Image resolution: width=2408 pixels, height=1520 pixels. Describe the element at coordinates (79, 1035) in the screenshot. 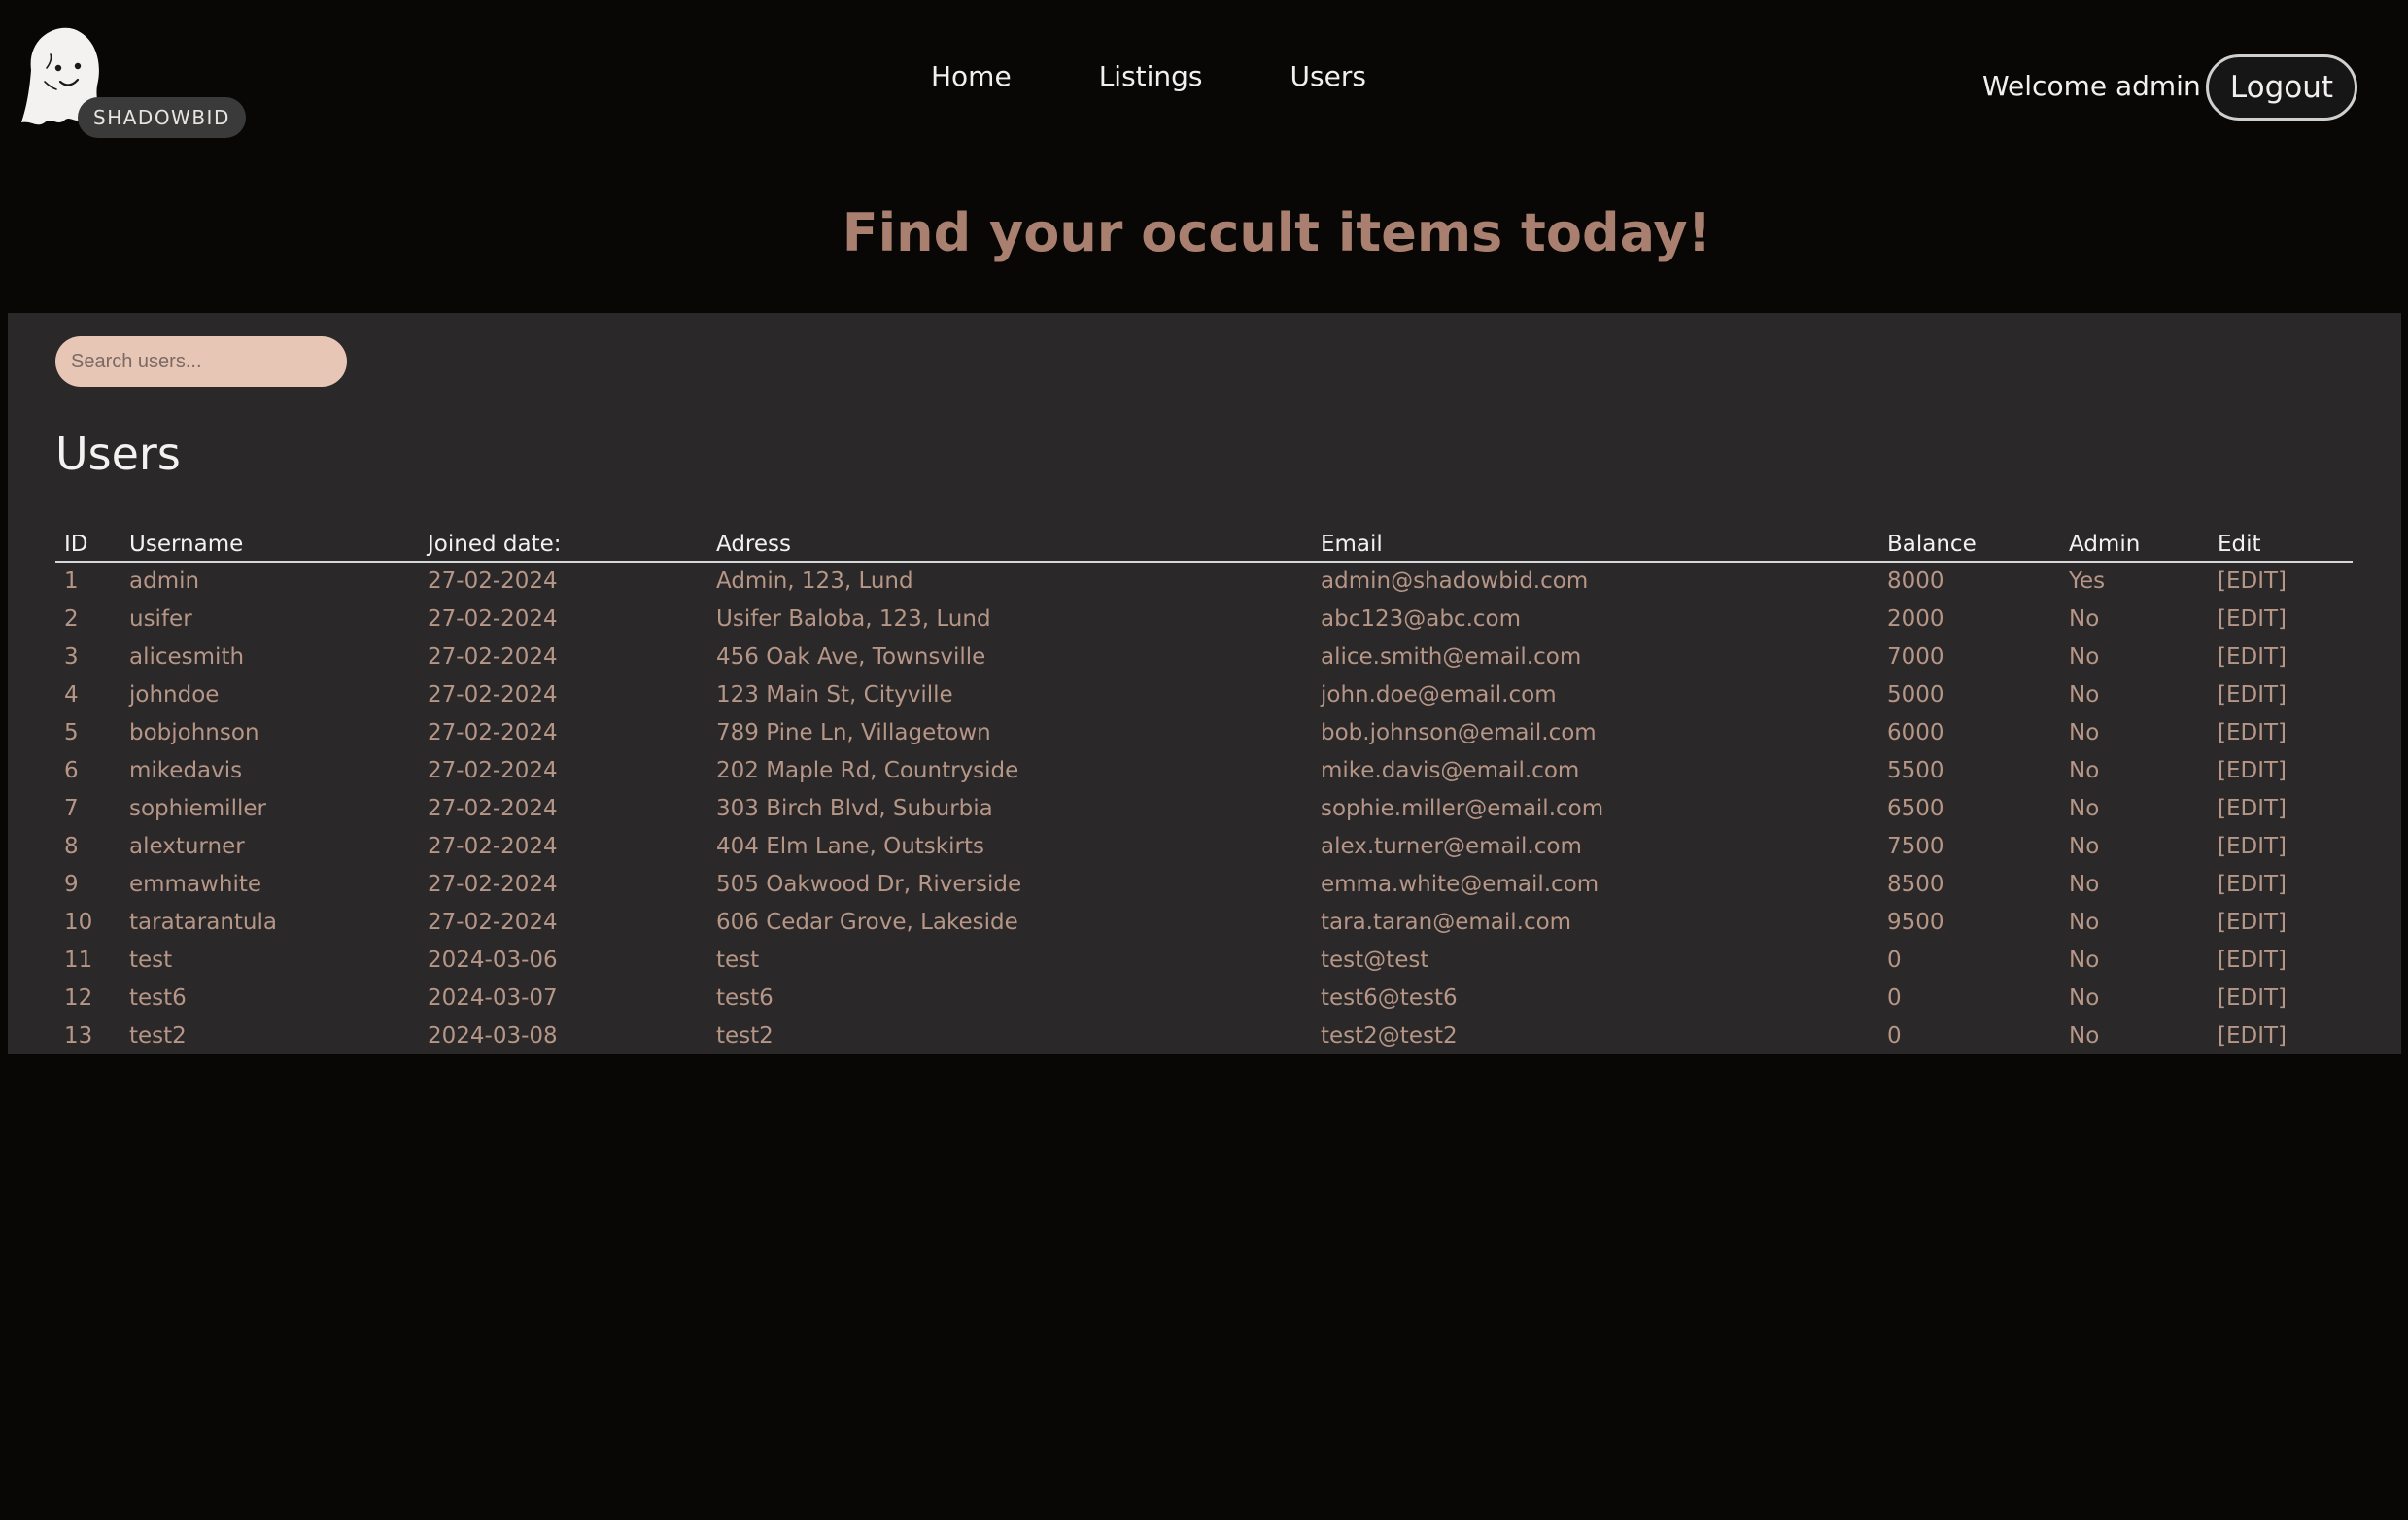

I see `cell-id: 13` at that location.